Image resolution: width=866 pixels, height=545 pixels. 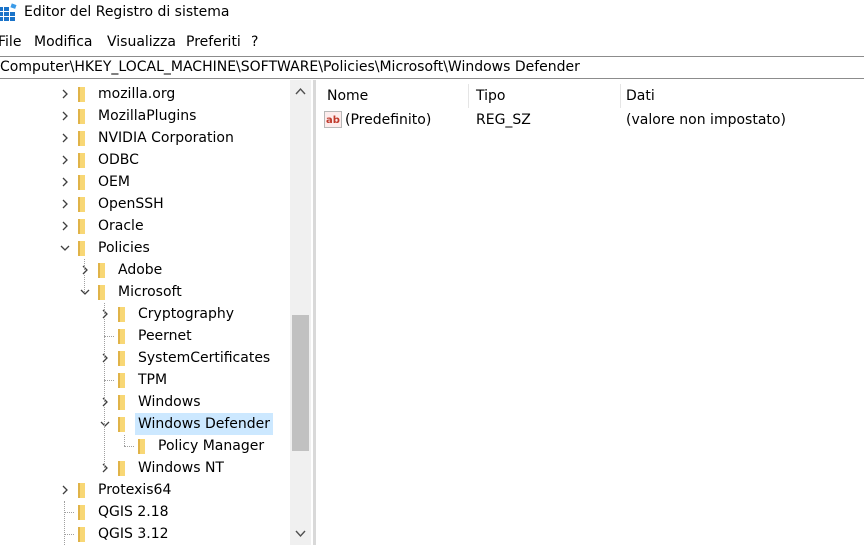 I want to click on tree-item: ODBC, so click(x=145, y=160).